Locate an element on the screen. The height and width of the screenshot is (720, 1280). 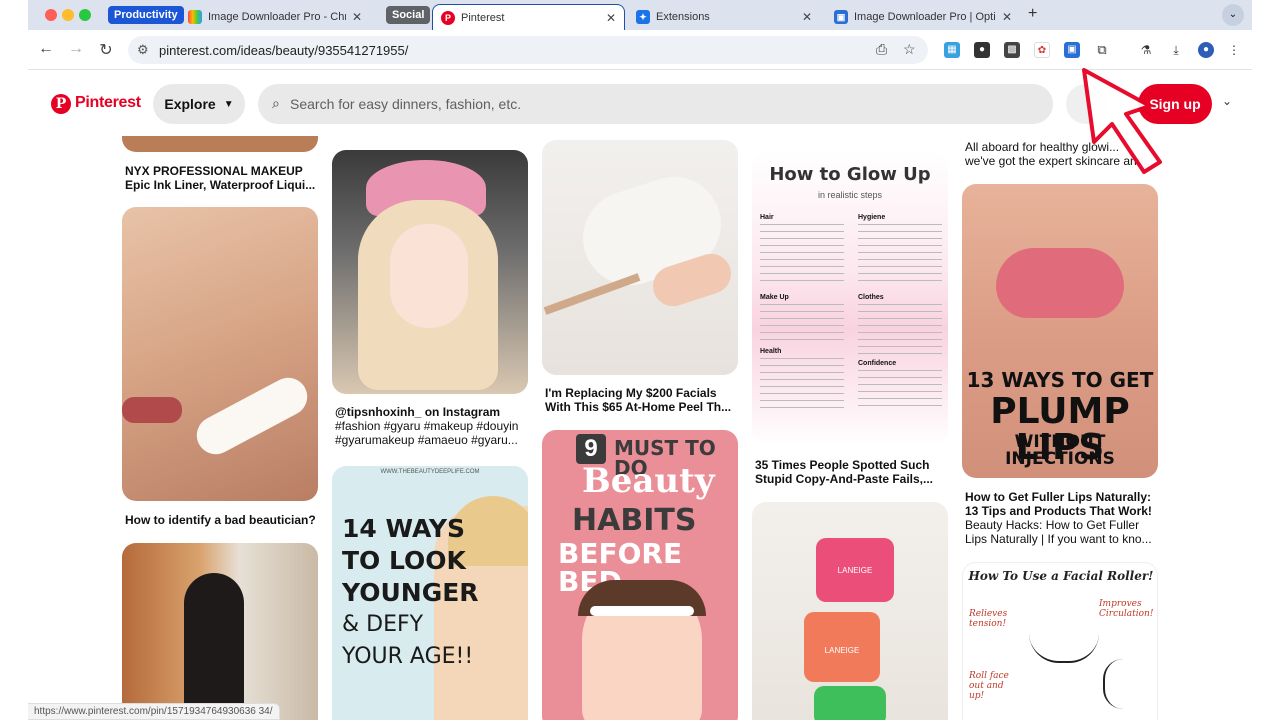
rainbow-icon is located at coordinates (195, 17).